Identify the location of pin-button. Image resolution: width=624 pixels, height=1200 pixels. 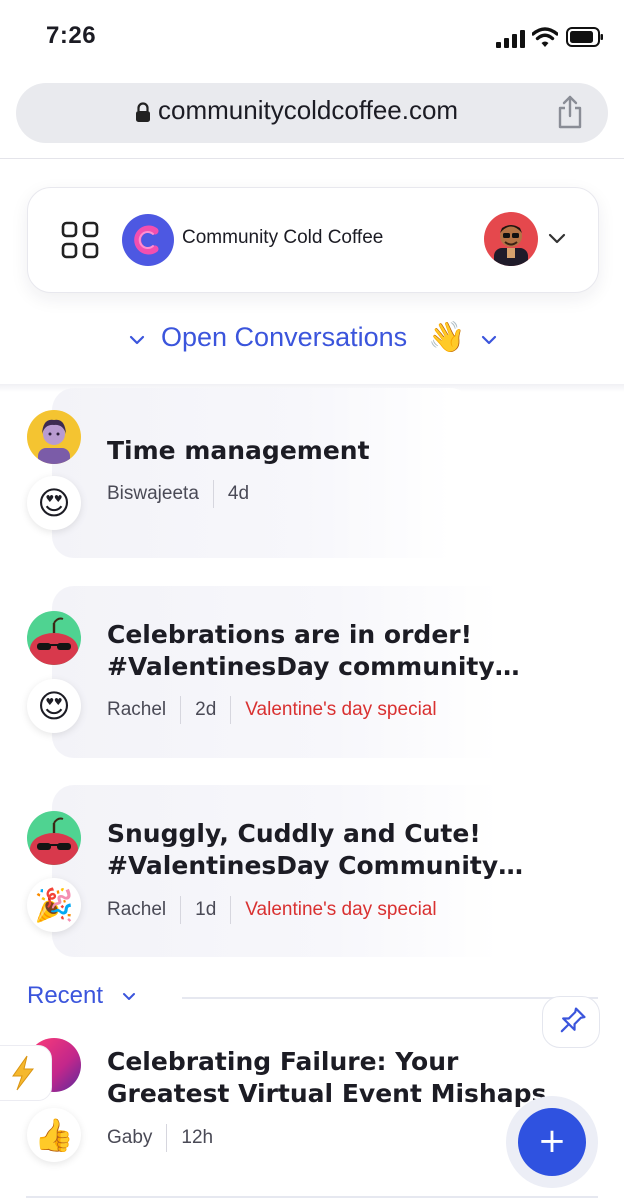
(571, 1022).